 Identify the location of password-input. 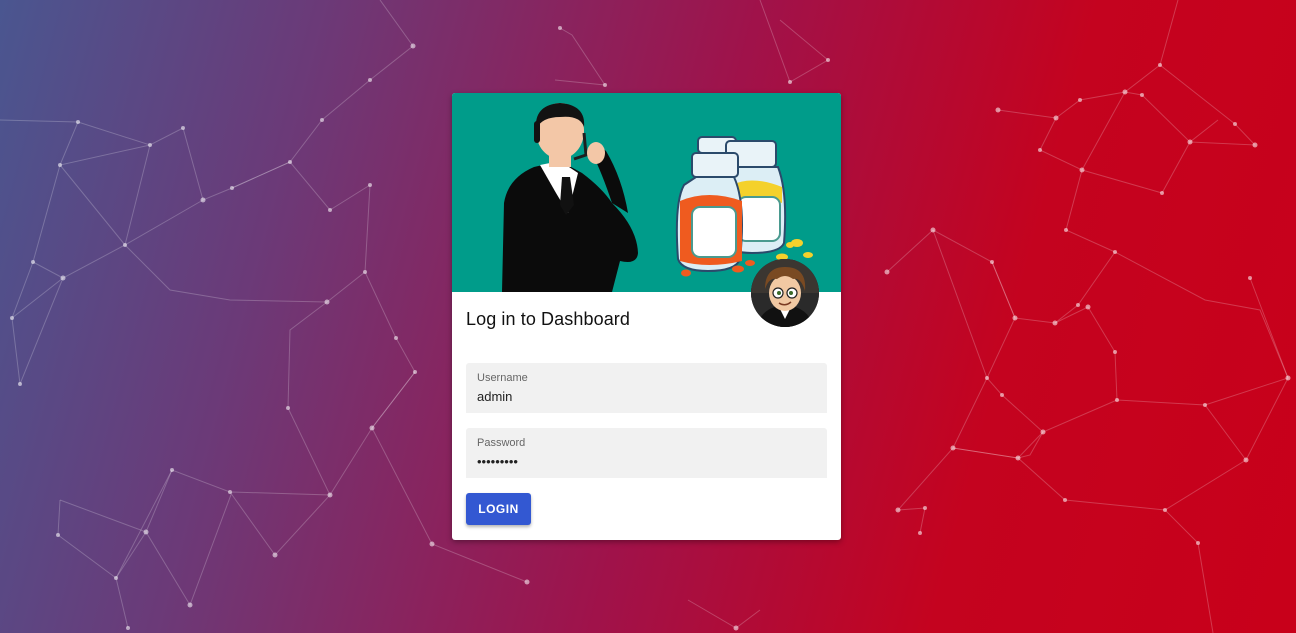
(642, 461).